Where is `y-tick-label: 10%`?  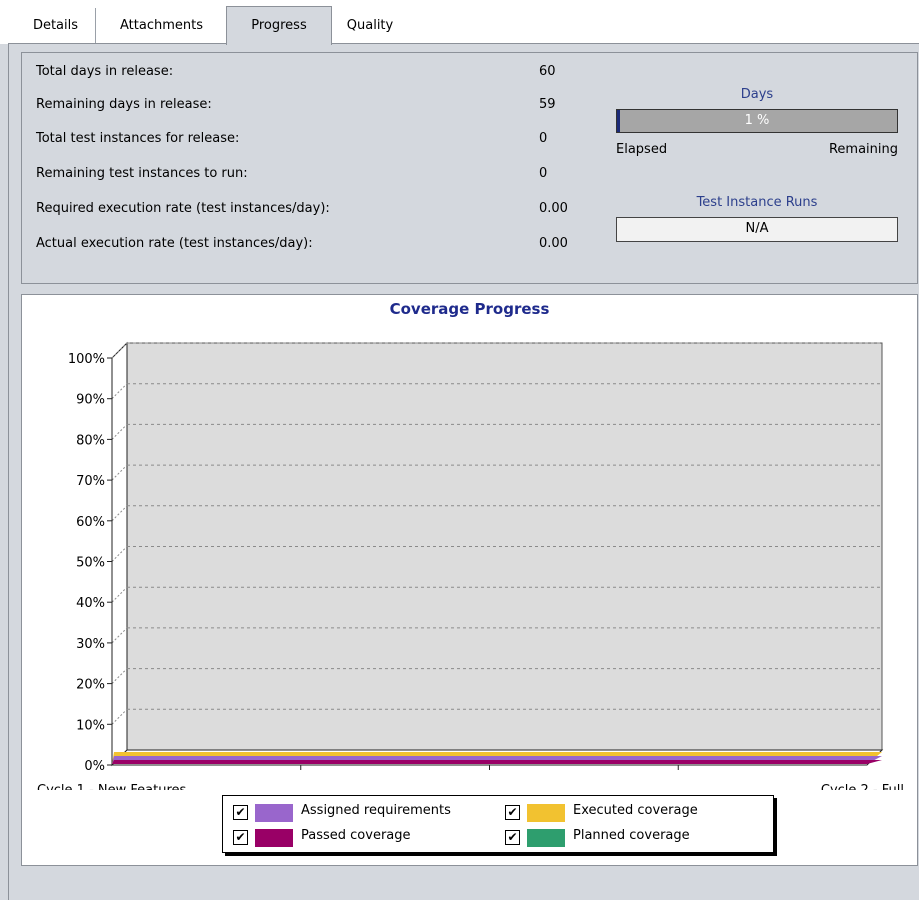 y-tick-label: 10% is located at coordinates (90, 725).